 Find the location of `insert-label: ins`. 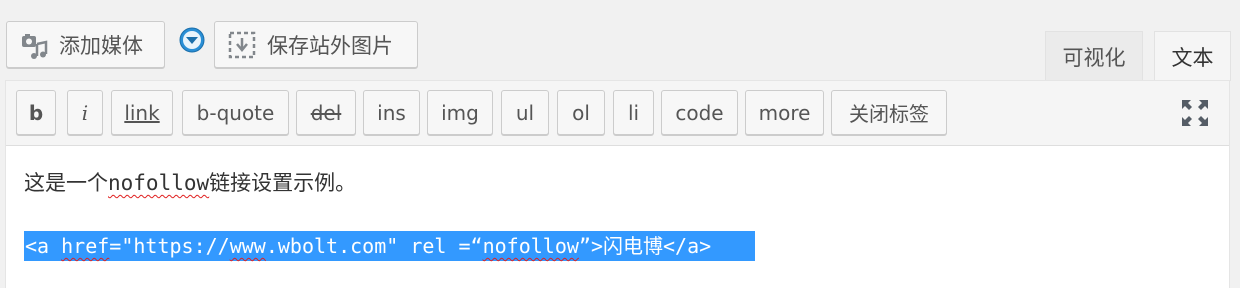

insert-label: ins is located at coordinates (391, 112).